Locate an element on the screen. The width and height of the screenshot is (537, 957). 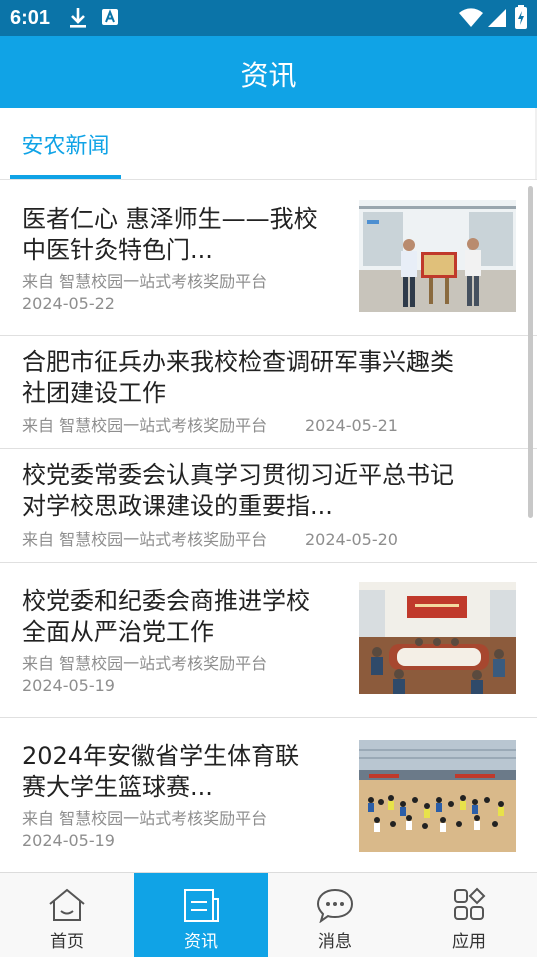
news-thumbnail-meeting-room is located at coordinates (437, 638).